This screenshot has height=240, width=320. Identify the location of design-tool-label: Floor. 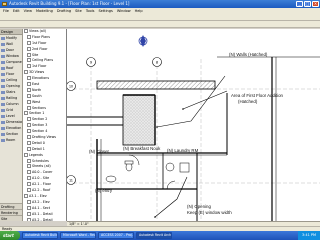
(10, 74).